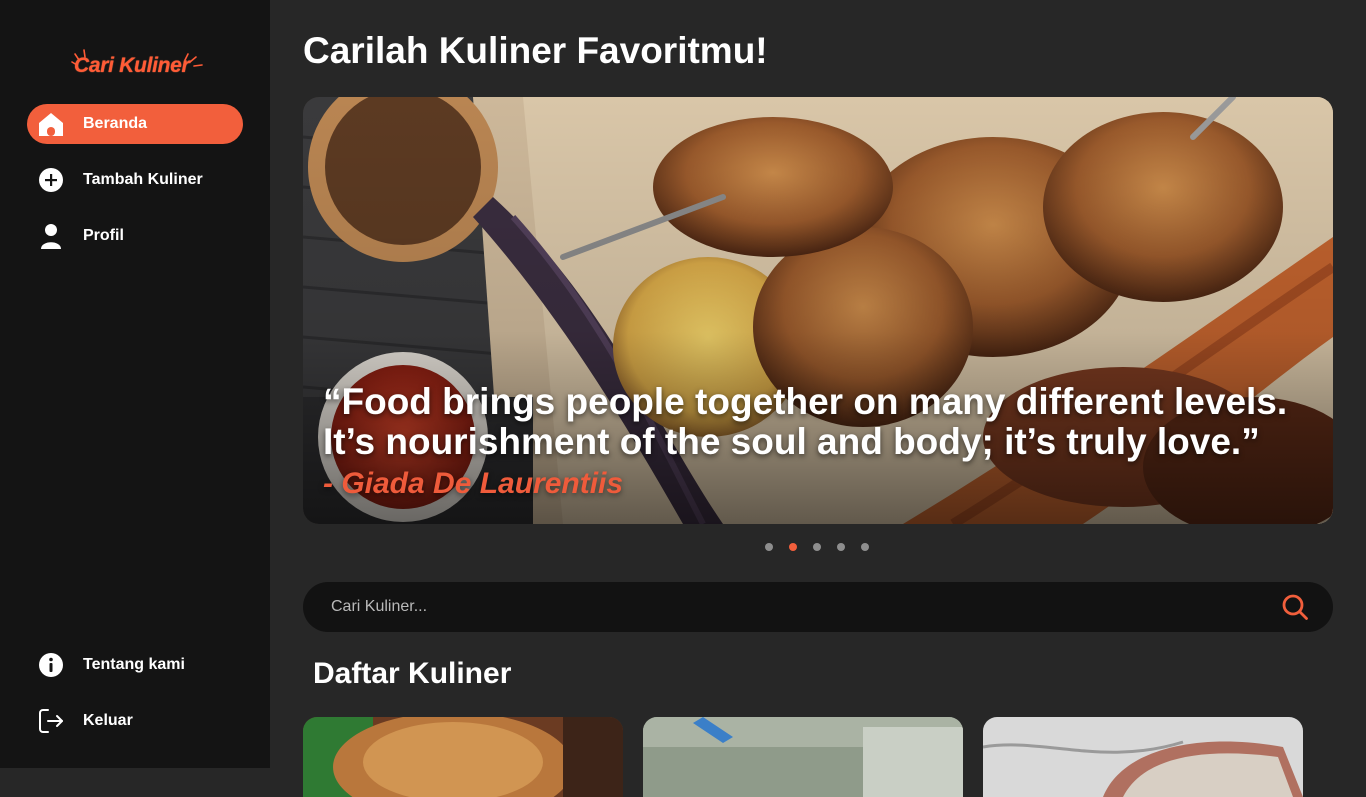  I want to click on page-title: Carilah Kuliner Favoritmu!, so click(535, 50).